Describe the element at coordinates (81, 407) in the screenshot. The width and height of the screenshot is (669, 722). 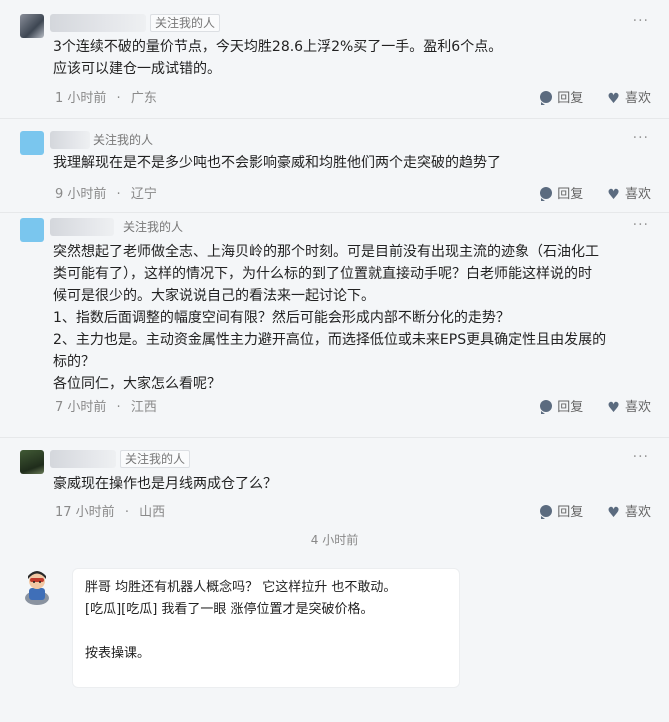
I see `comment-time: 7 小时前` at that location.